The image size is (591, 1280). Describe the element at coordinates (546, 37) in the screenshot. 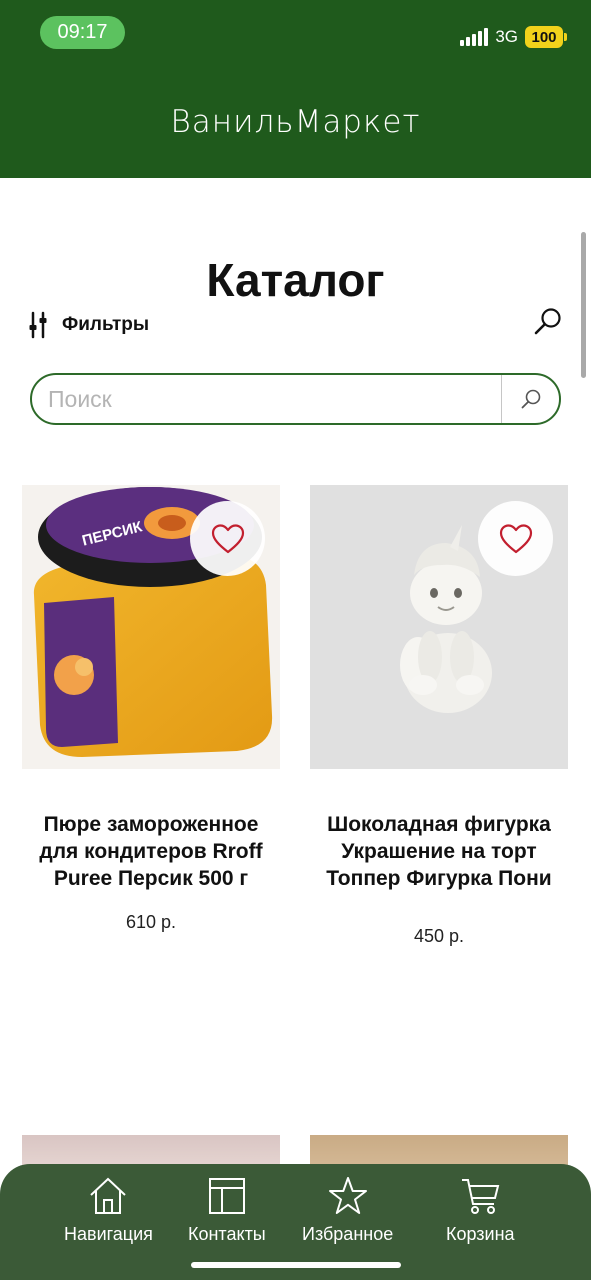

I see `battery-icon: 100` at that location.